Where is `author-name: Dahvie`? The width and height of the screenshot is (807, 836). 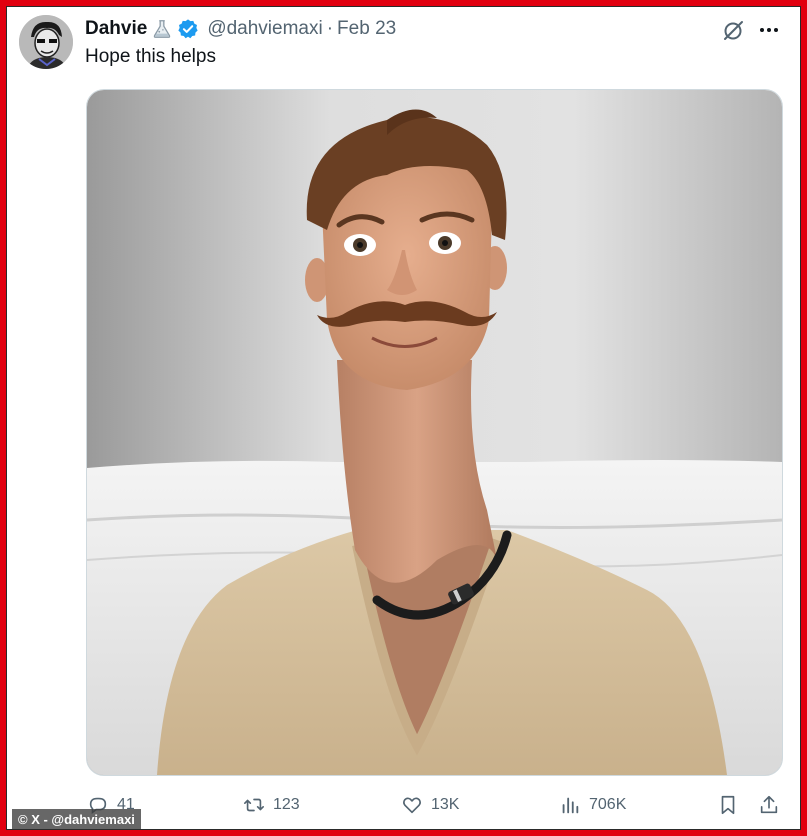
author-name: Dahvie is located at coordinates (116, 29).